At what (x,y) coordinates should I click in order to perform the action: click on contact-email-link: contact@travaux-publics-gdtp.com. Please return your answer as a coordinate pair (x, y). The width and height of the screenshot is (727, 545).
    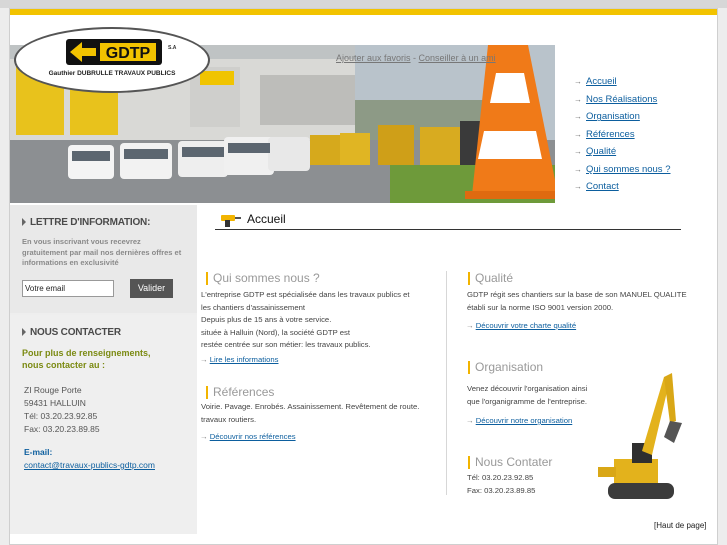
    Looking at the image, I should click on (89, 465).